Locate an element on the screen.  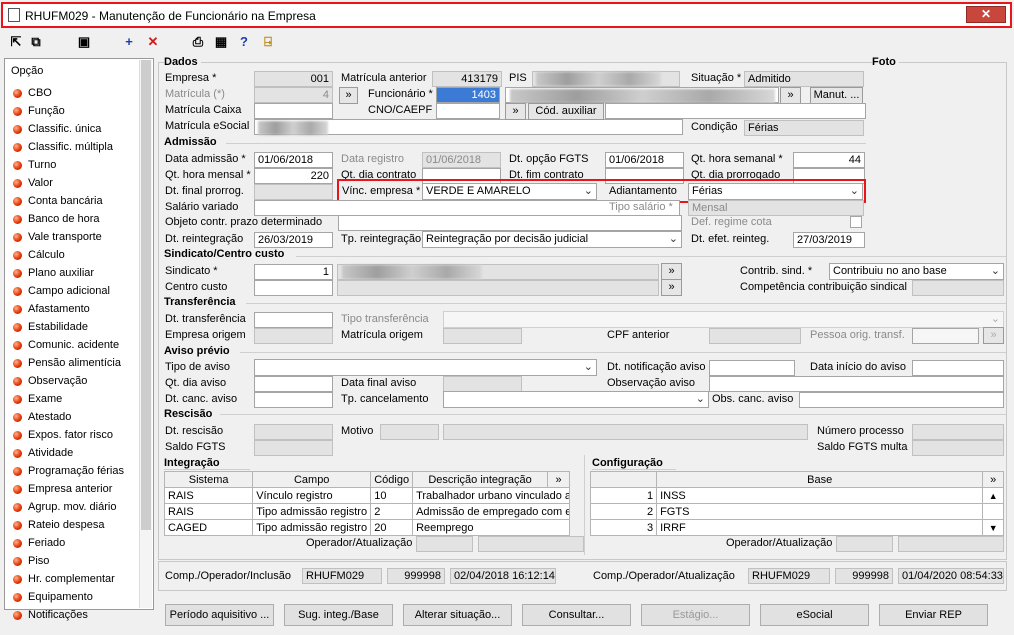
cod-auxiliar-field is located at coordinates (735, 111).